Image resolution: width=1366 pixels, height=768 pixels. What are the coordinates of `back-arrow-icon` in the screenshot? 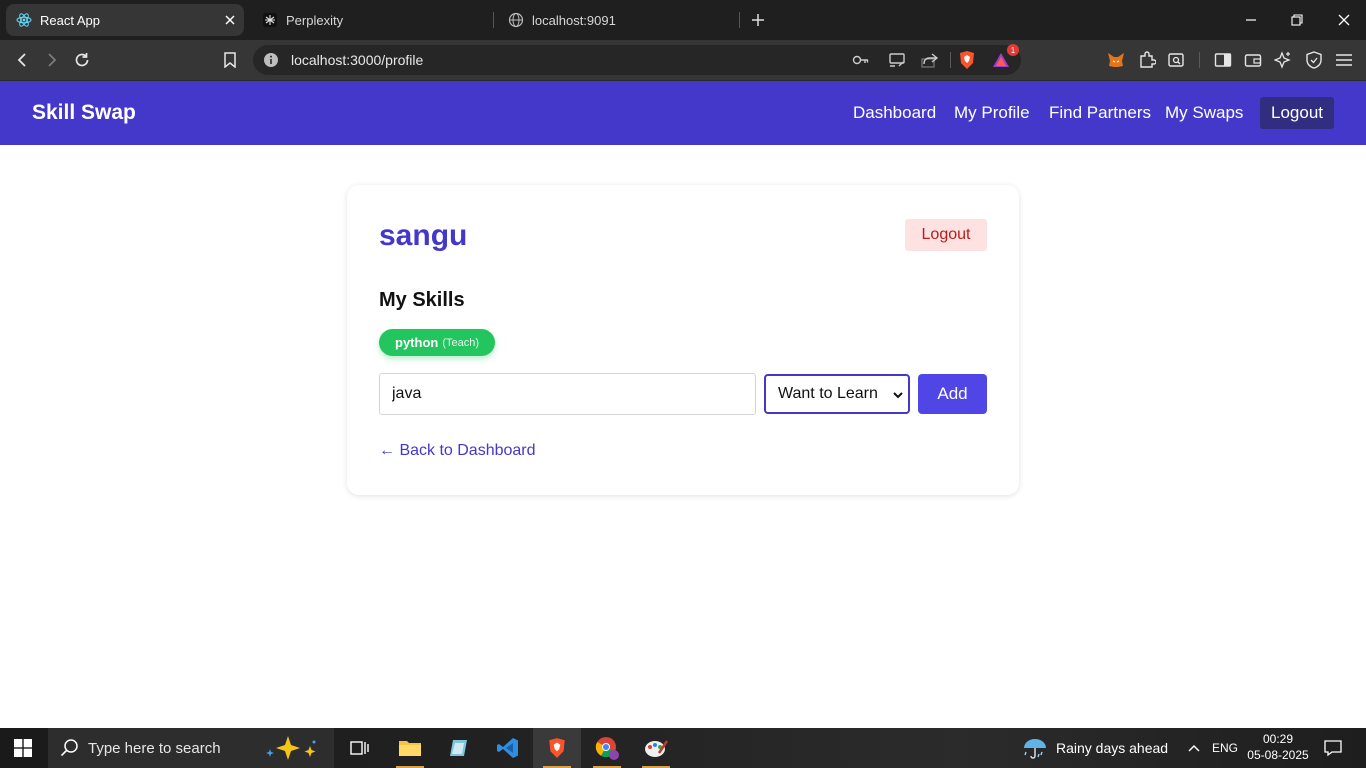 It's located at (22, 60).